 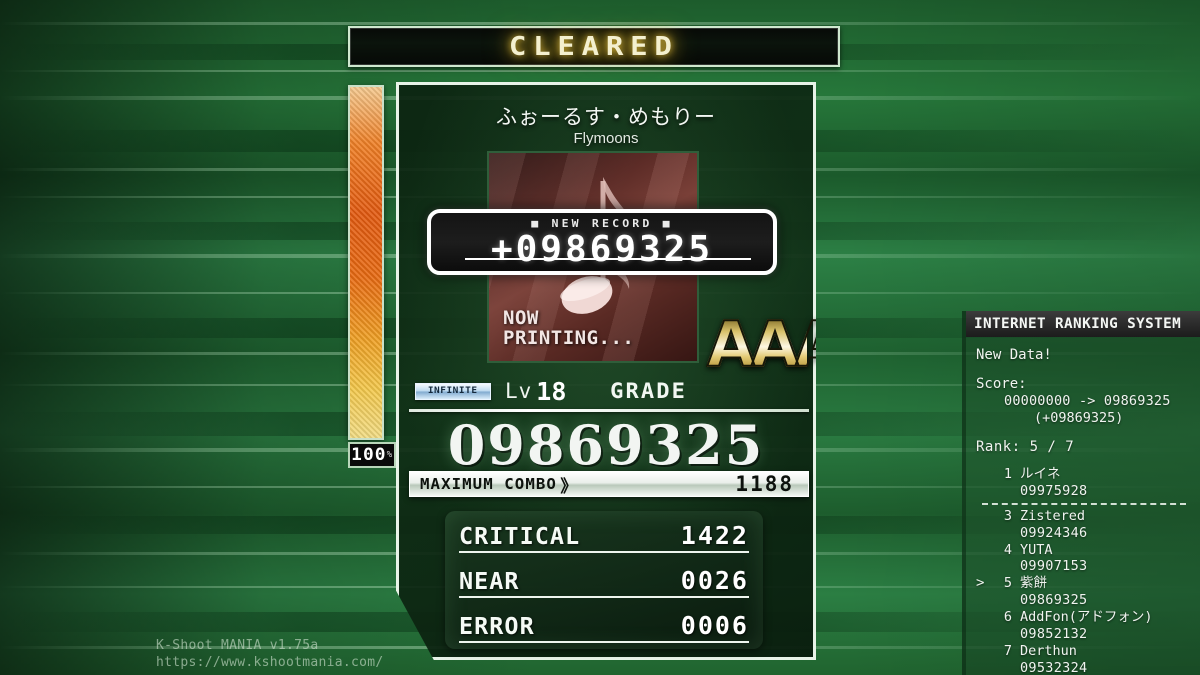 I want to click on difficulty-label: INFINITE, so click(x=453, y=391).